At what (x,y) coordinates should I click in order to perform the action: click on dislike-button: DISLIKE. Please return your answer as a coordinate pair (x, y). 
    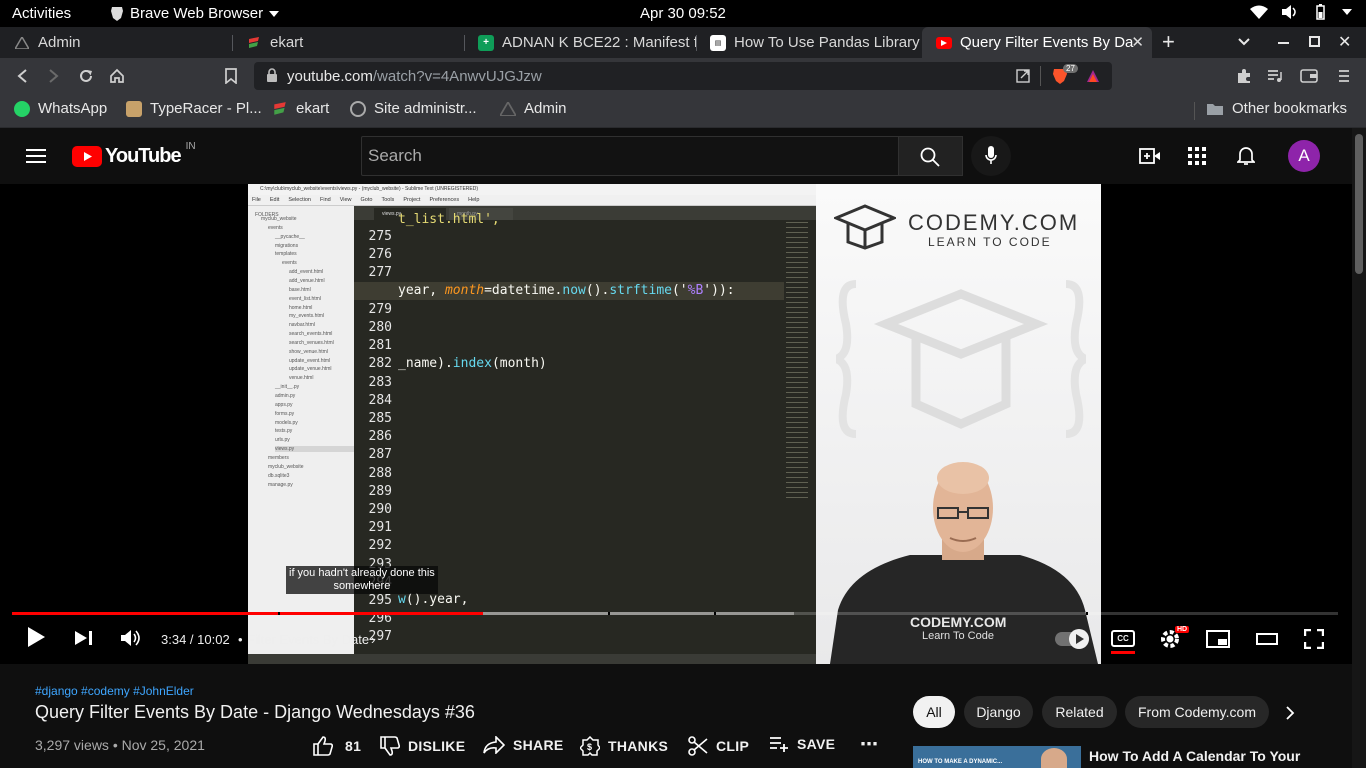
    Looking at the image, I should click on (422, 746).